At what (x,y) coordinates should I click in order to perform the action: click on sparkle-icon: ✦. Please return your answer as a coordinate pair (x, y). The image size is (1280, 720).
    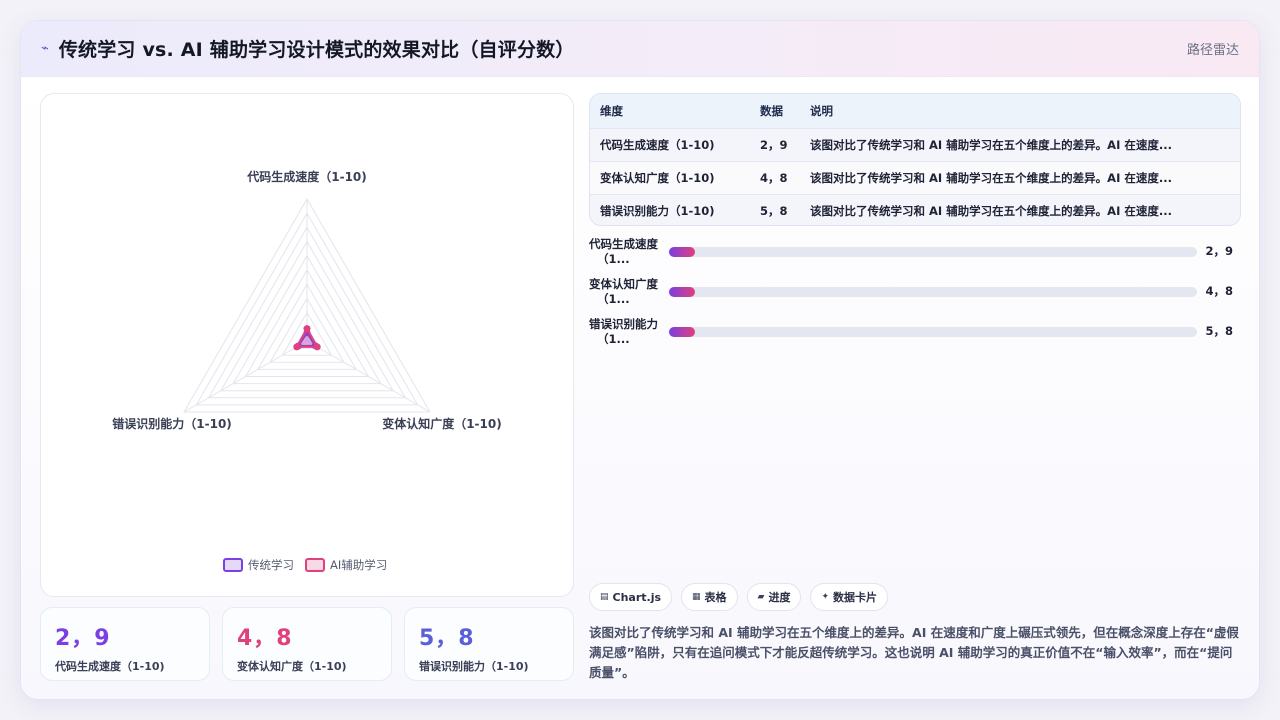
    Looking at the image, I should click on (825, 597).